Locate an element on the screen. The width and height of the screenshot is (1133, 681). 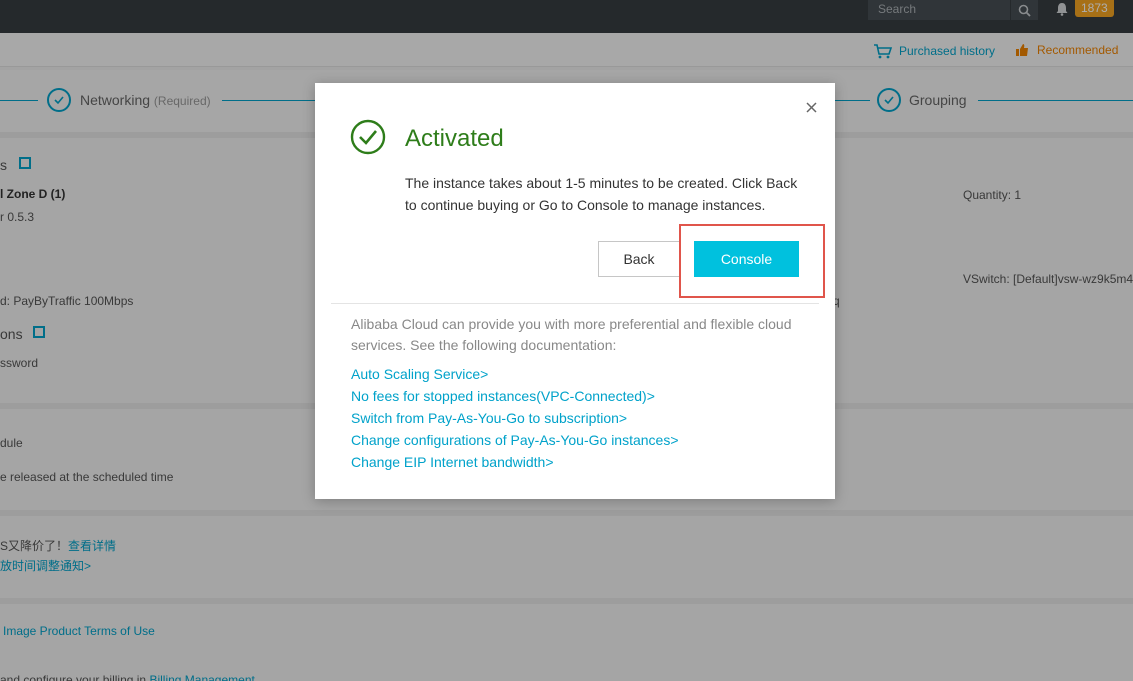
close-icon is located at coordinates (811, 107).